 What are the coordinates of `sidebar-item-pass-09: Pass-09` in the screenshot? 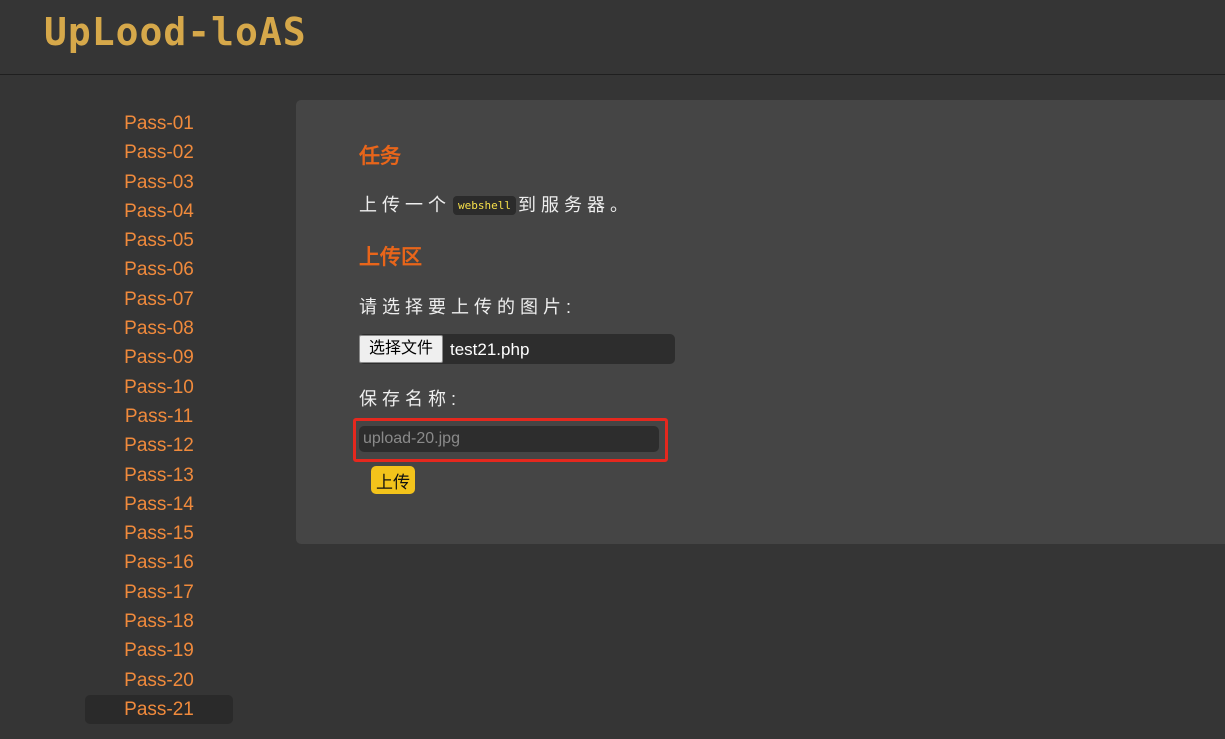 It's located at (159, 357).